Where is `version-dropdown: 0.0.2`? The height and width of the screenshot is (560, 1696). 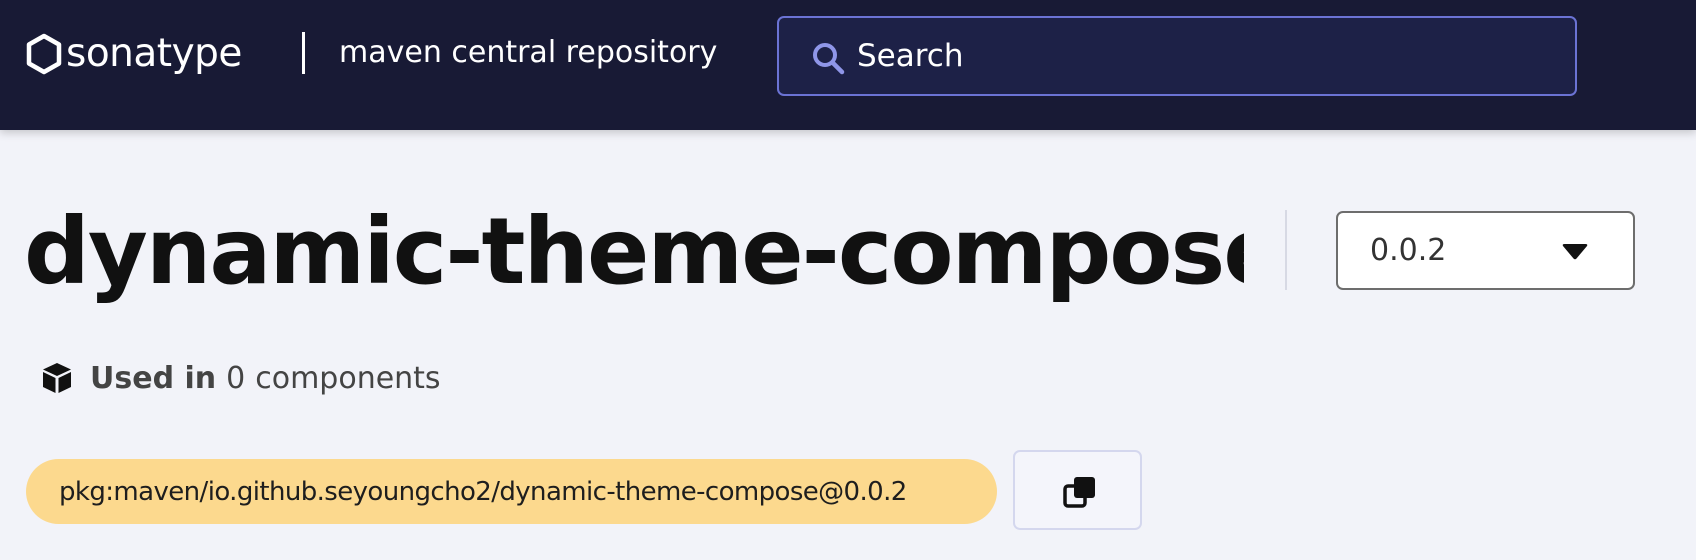
version-dropdown: 0.0.2 is located at coordinates (1485, 250).